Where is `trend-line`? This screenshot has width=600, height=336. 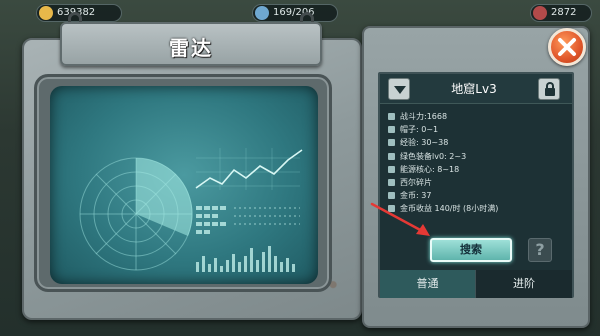 trend-line is located at coordinates (249, 169).